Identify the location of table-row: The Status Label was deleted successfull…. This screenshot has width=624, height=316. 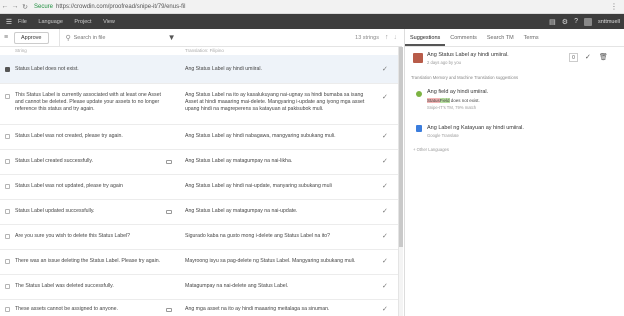
(199, 287).